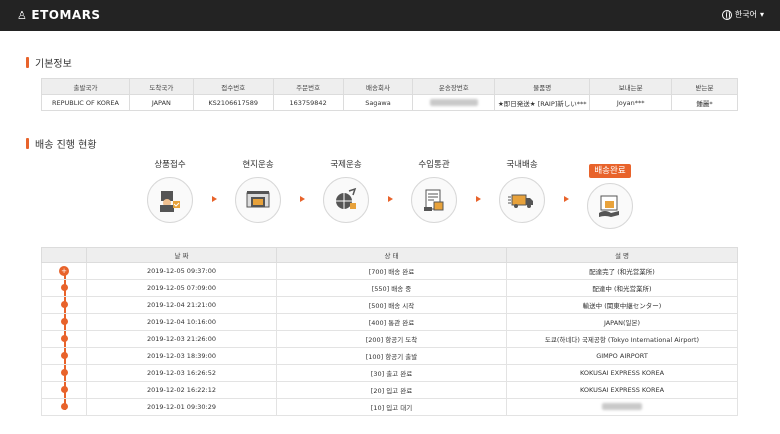  Describe the element at coordinates (622, 406) in the screenshot. I see `redacted-description` at that location.